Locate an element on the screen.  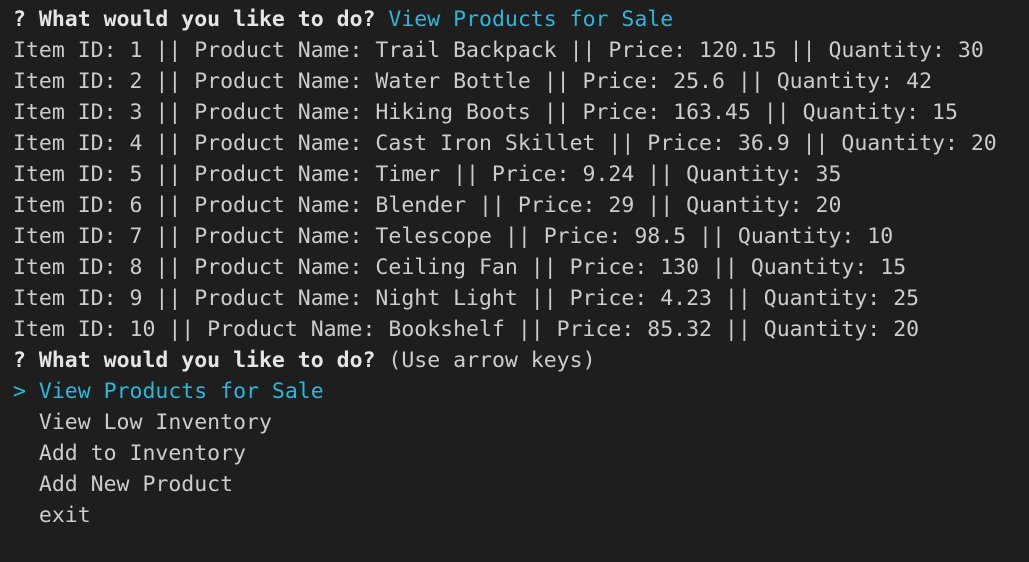
menu-choice-label: Add to Inventory is located at coordinates (142, 453).